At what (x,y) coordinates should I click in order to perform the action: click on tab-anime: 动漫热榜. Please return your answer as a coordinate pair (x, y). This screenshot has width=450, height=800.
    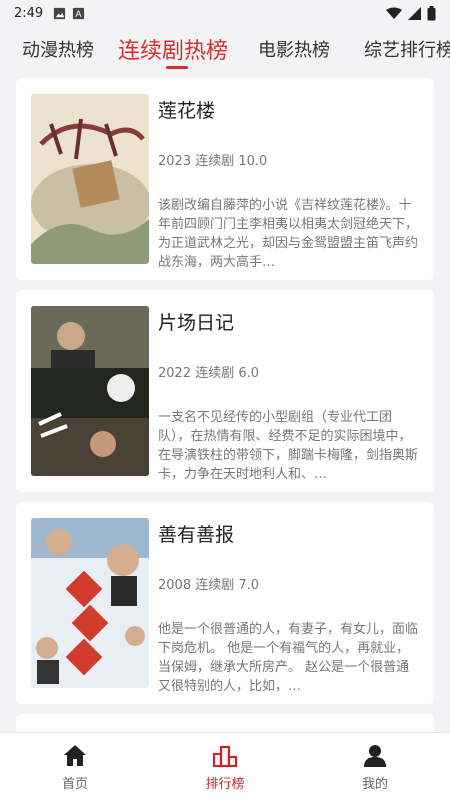
    Looking at the image, I should click on (58, 49).